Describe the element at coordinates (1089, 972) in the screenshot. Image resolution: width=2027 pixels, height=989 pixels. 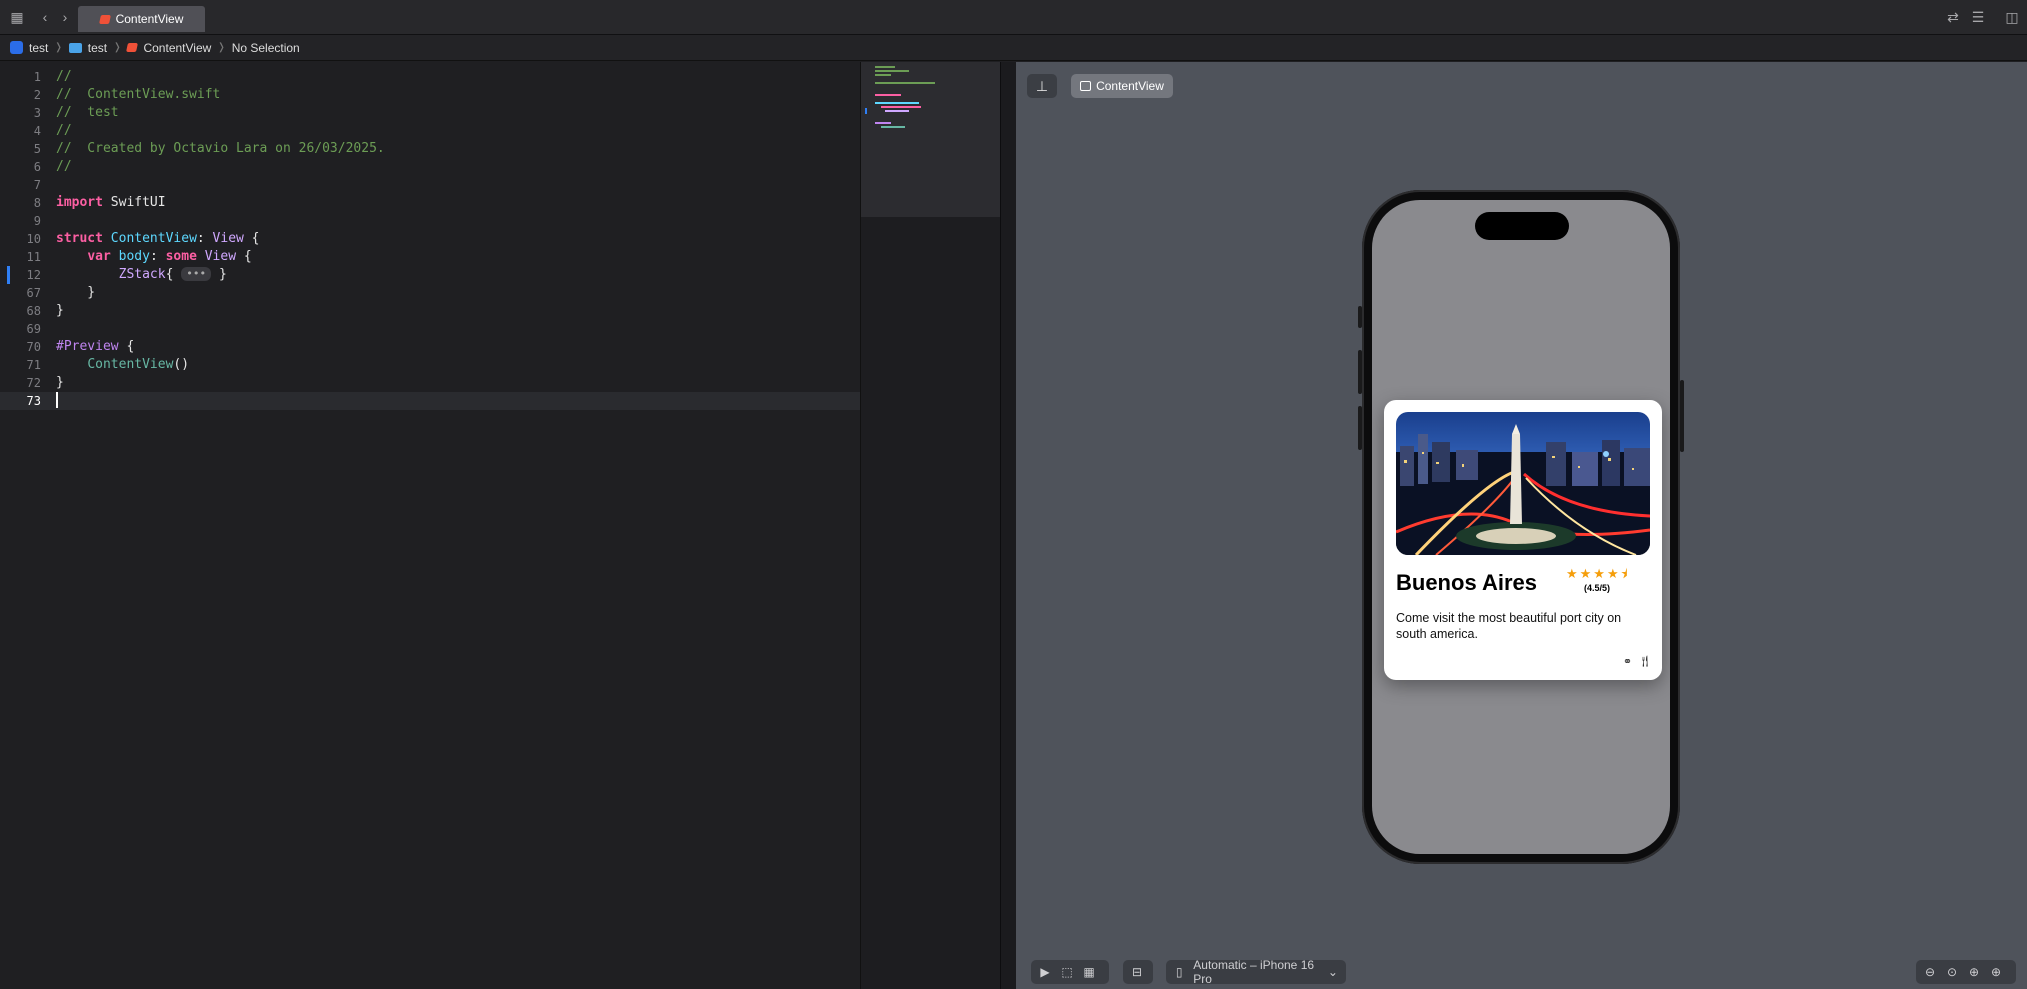
I see `variants-grid-icon: ▦` at that location.